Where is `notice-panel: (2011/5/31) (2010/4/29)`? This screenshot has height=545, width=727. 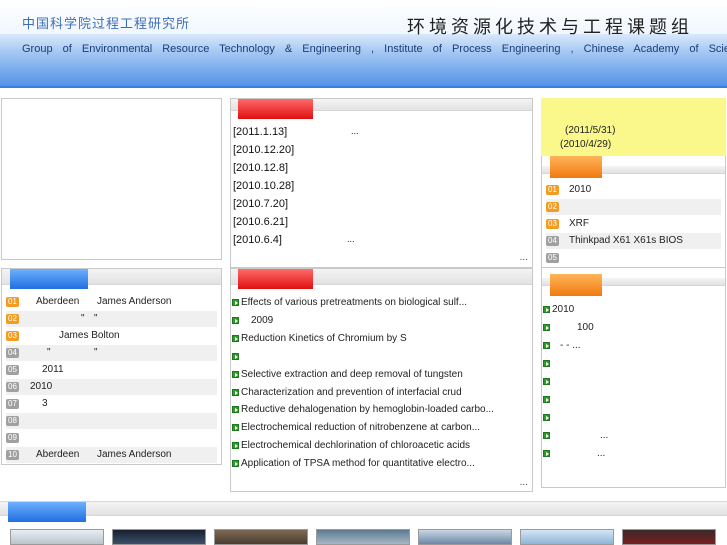 notice-panel: (2011/5/31) (2010/4/29) is located at coordinates (633, 127).